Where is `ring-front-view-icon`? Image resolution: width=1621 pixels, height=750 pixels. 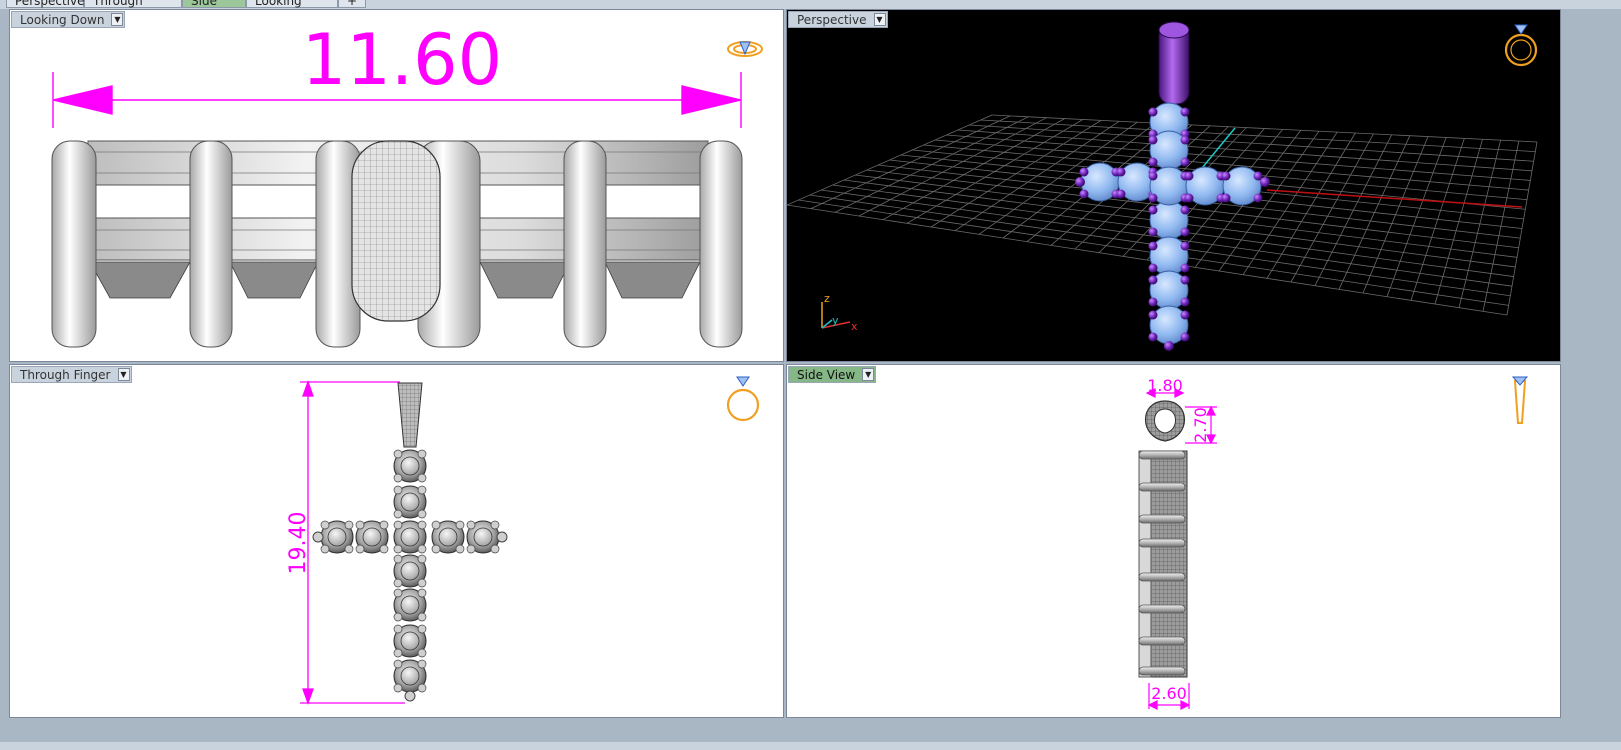 ring-front-view-icon is located at coordinates (743, 399).